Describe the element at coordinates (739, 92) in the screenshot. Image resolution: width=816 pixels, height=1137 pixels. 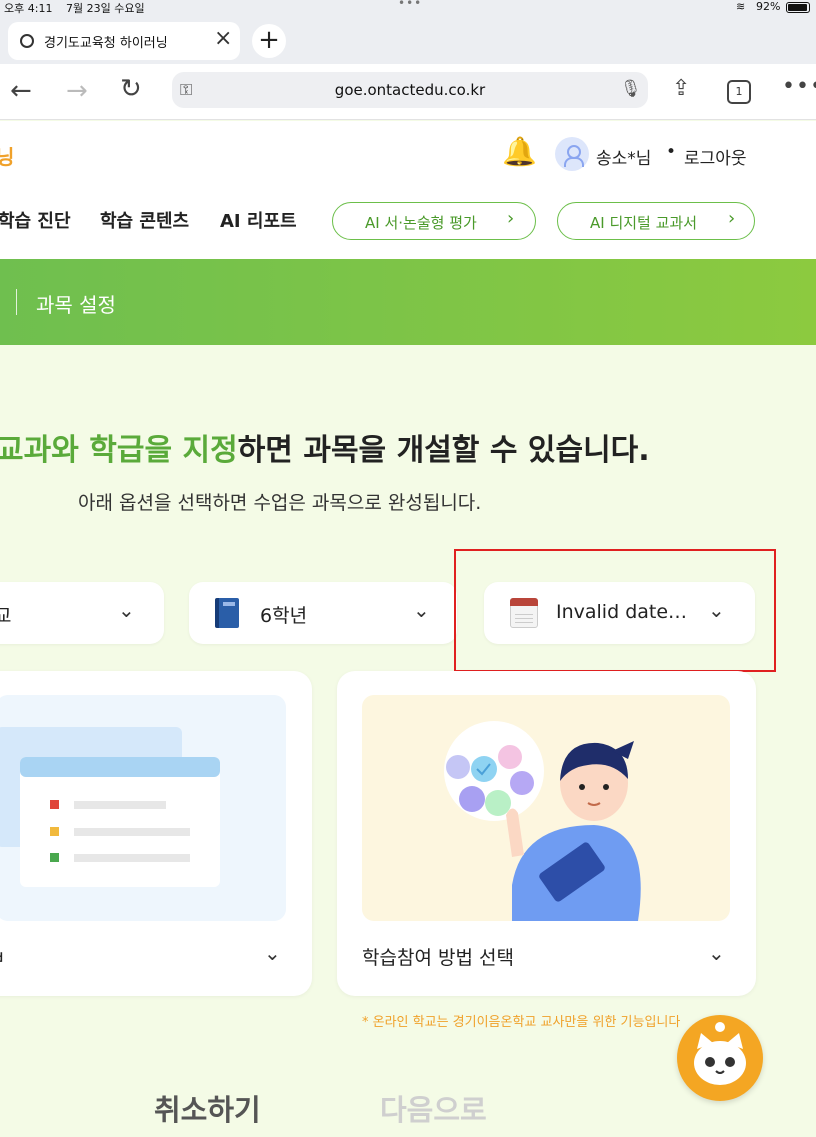
I see `tab-count-button: 1` at that location.